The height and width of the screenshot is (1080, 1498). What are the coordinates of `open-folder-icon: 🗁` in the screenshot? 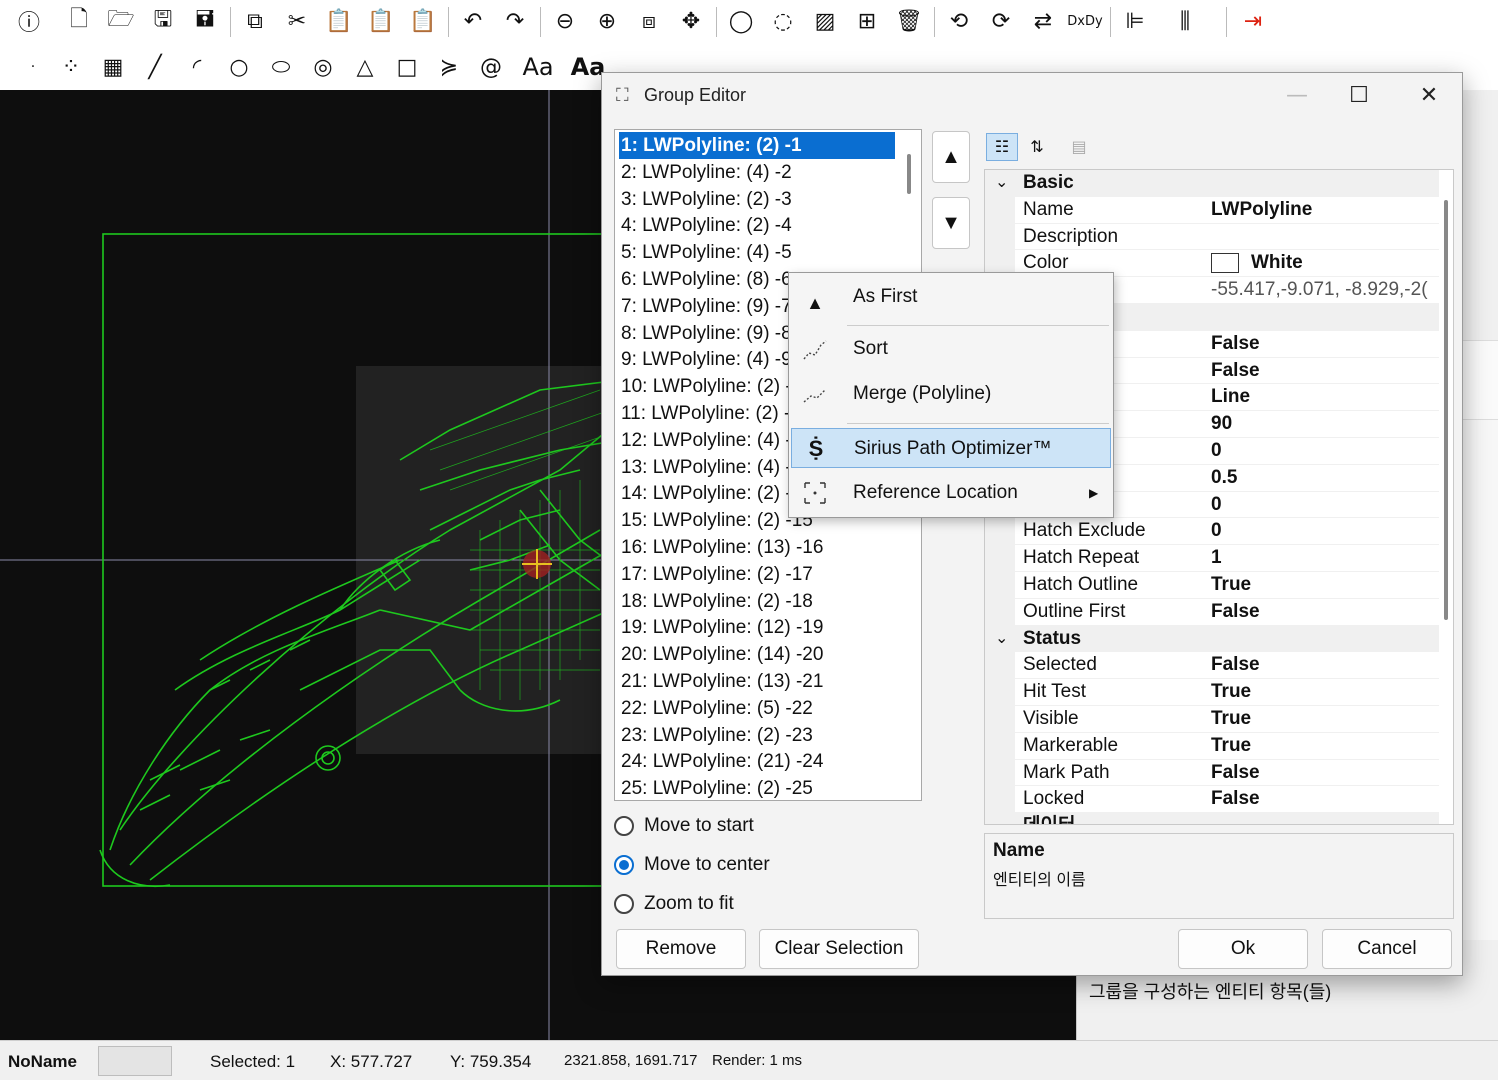 It's located at (121, 21).